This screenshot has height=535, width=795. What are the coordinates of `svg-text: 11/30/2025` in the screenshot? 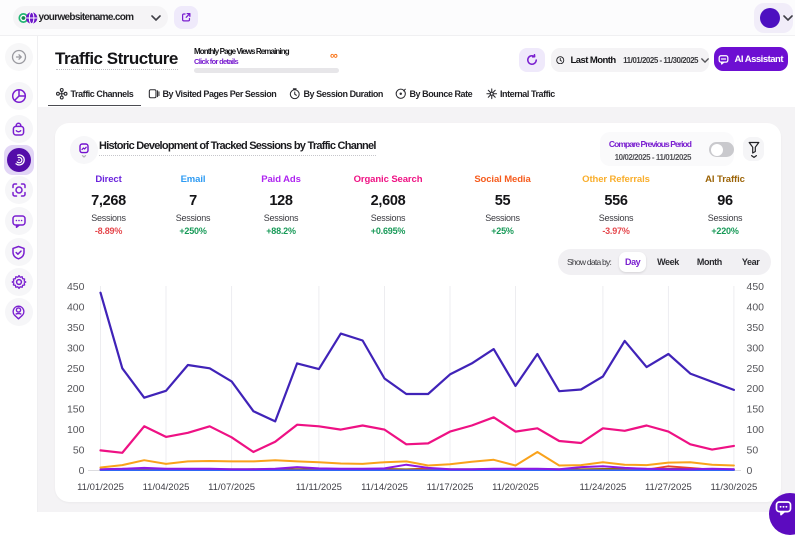 It's located at (733, 487).